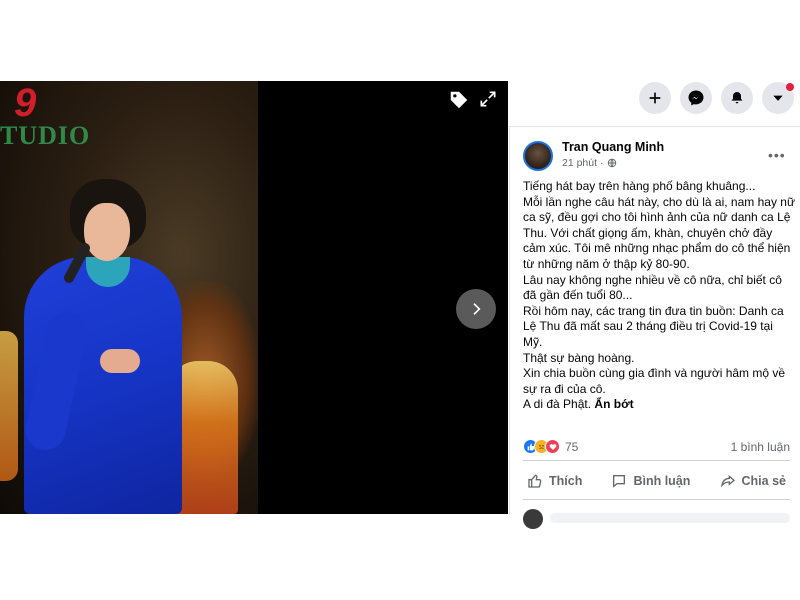  What do you see at coordinates (538, 156) in the screenshot?
I see `avatar` at bounding box center [538, 156].